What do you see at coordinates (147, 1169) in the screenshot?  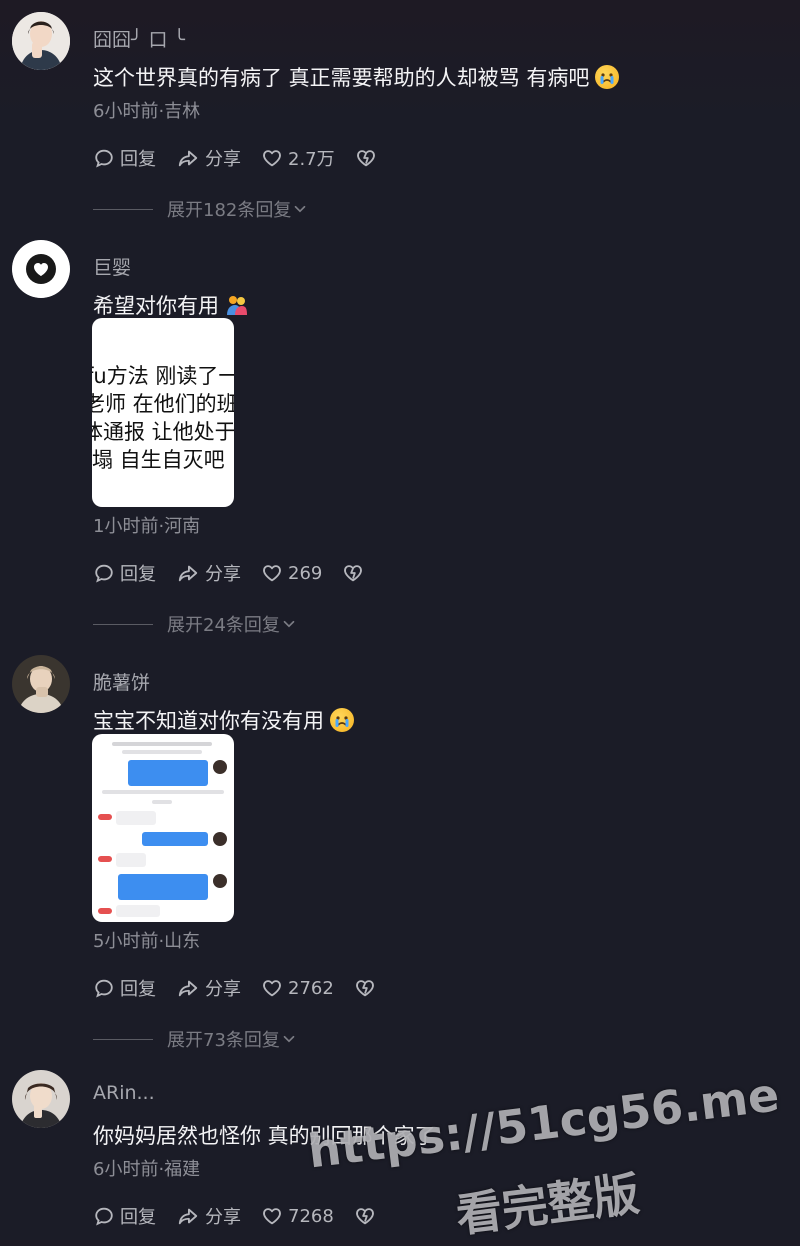 I see `comment-meta: 6小时前·福建` at bounding box center [147, 1169].